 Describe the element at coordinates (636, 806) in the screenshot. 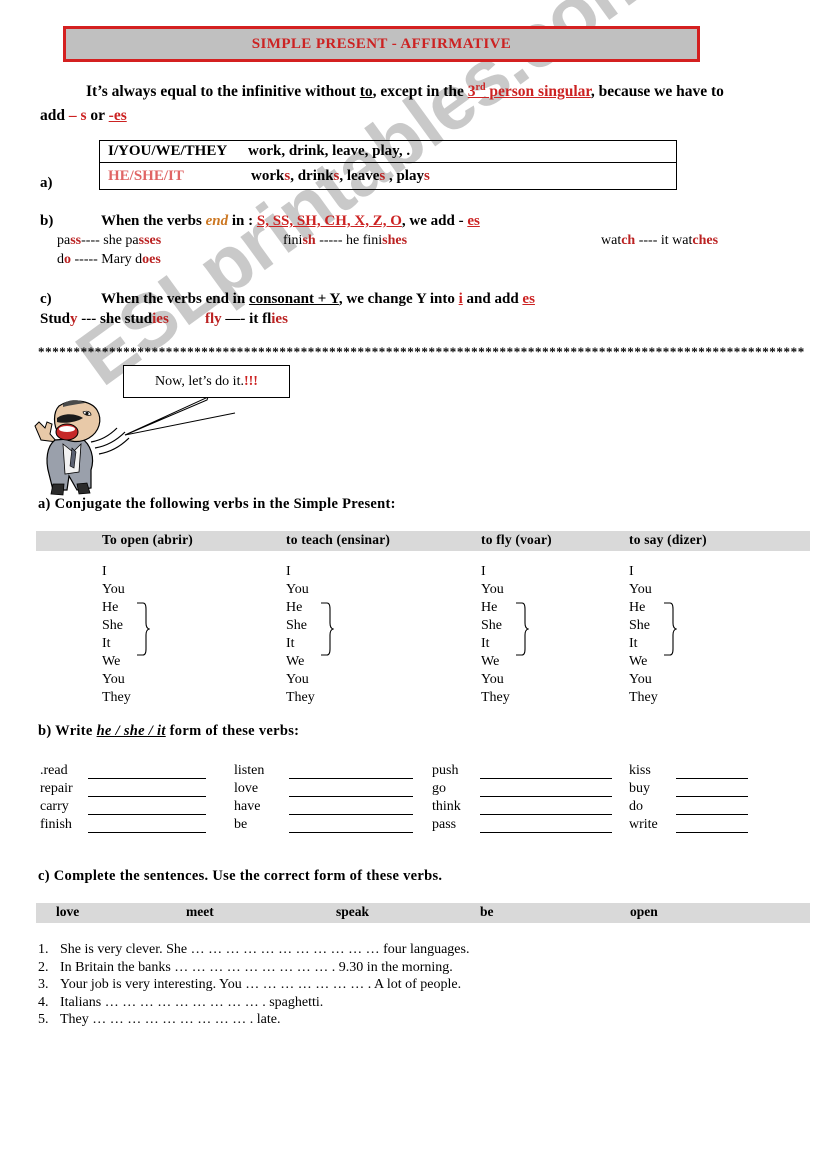

I see `verb-label: do` at that location.